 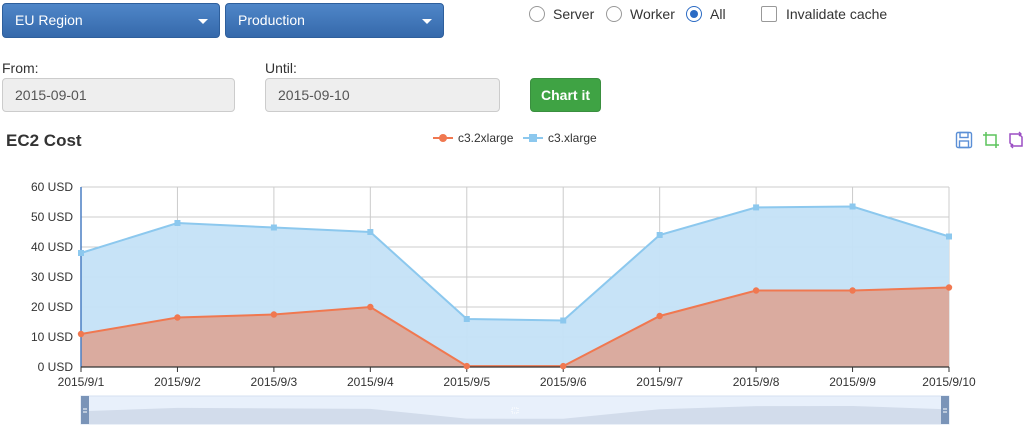 What do you see at coordinates (85, 410) in the screenshot?
I see `zoom-handle-left` at bounding box center [85, 410].